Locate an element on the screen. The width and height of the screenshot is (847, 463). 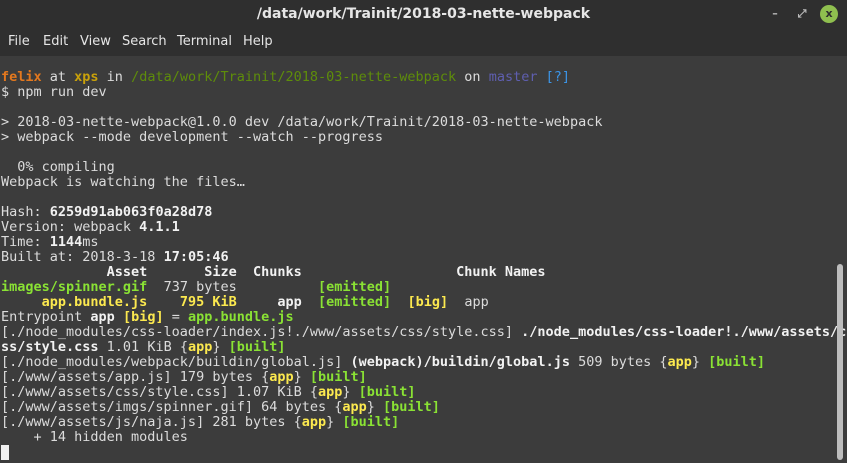
terminal-text: ./node_modules/css-loader!./www/assets/c is located at coordinates (684, 332).